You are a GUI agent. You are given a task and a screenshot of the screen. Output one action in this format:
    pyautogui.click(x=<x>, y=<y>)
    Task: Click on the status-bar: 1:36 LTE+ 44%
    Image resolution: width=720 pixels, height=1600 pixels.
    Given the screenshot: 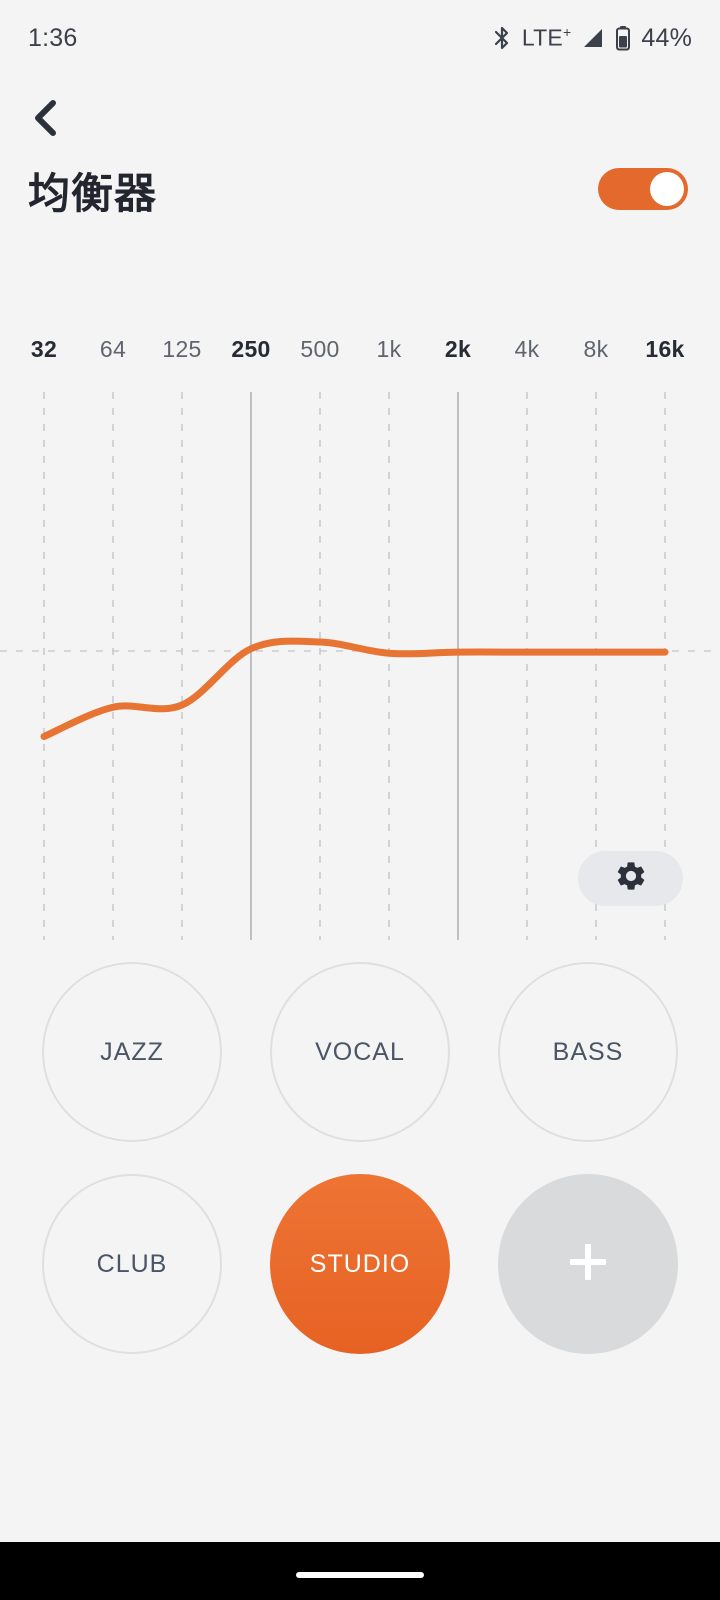 What is the action you would take?
    pyautogui.click(x=360, y=38)
    